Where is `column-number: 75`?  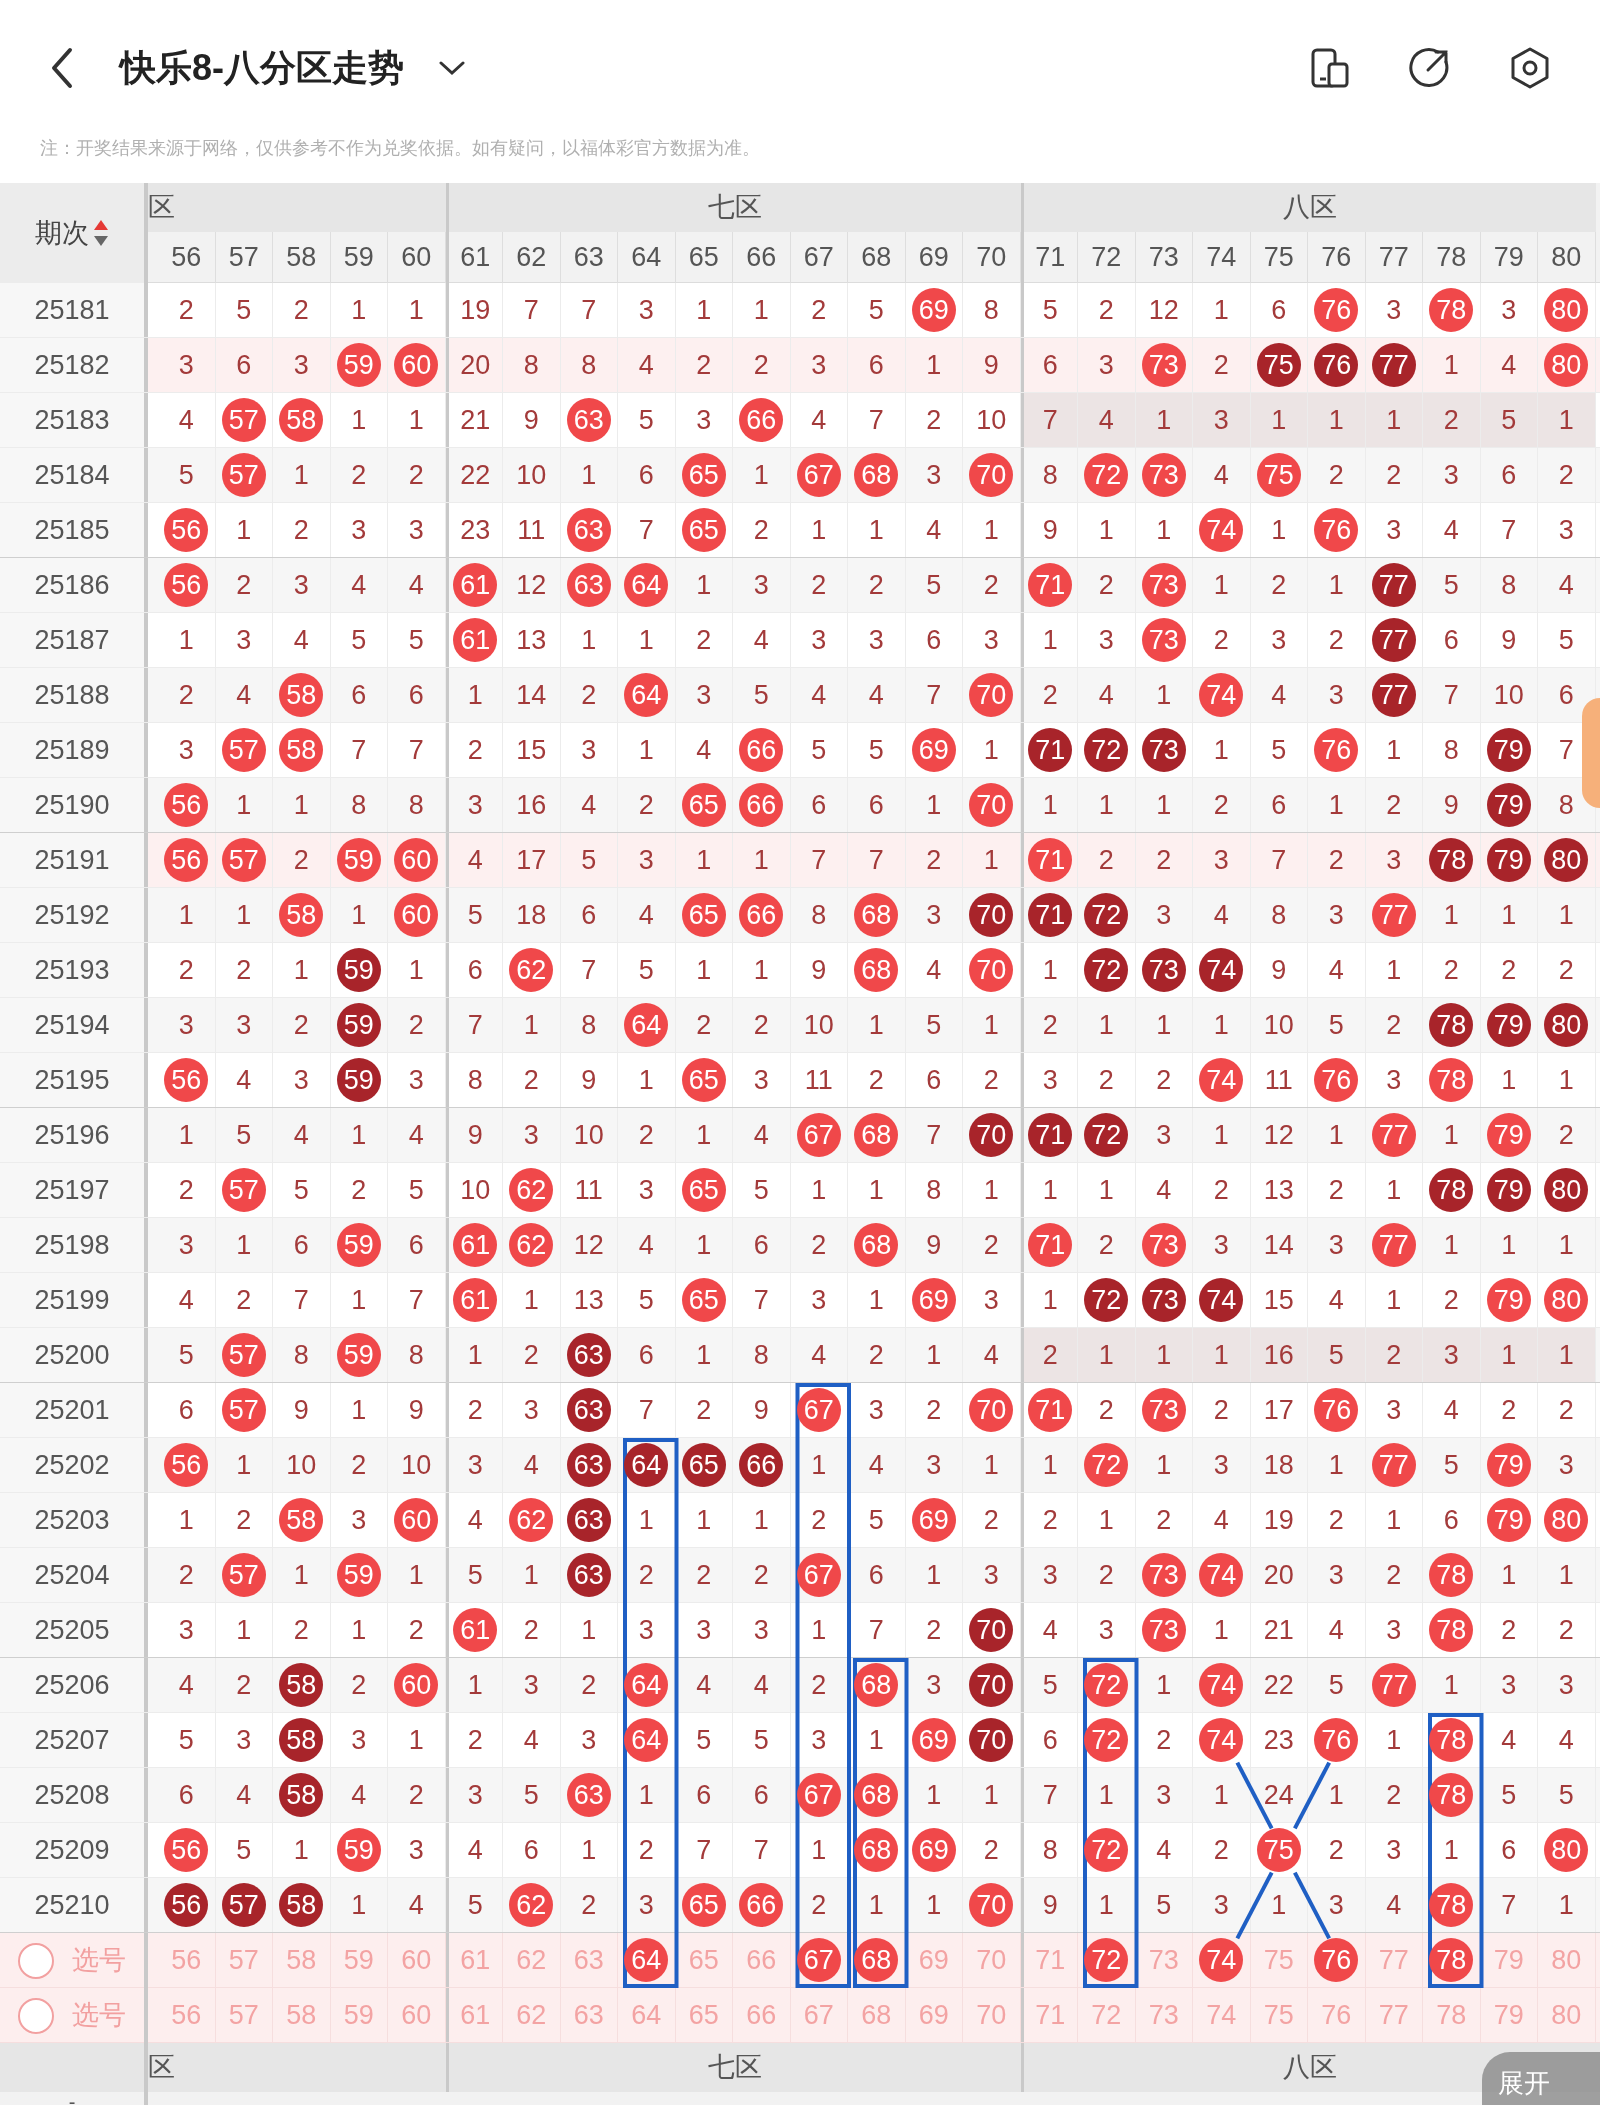
column-number: 75 is located at coordinates (1278, 258).